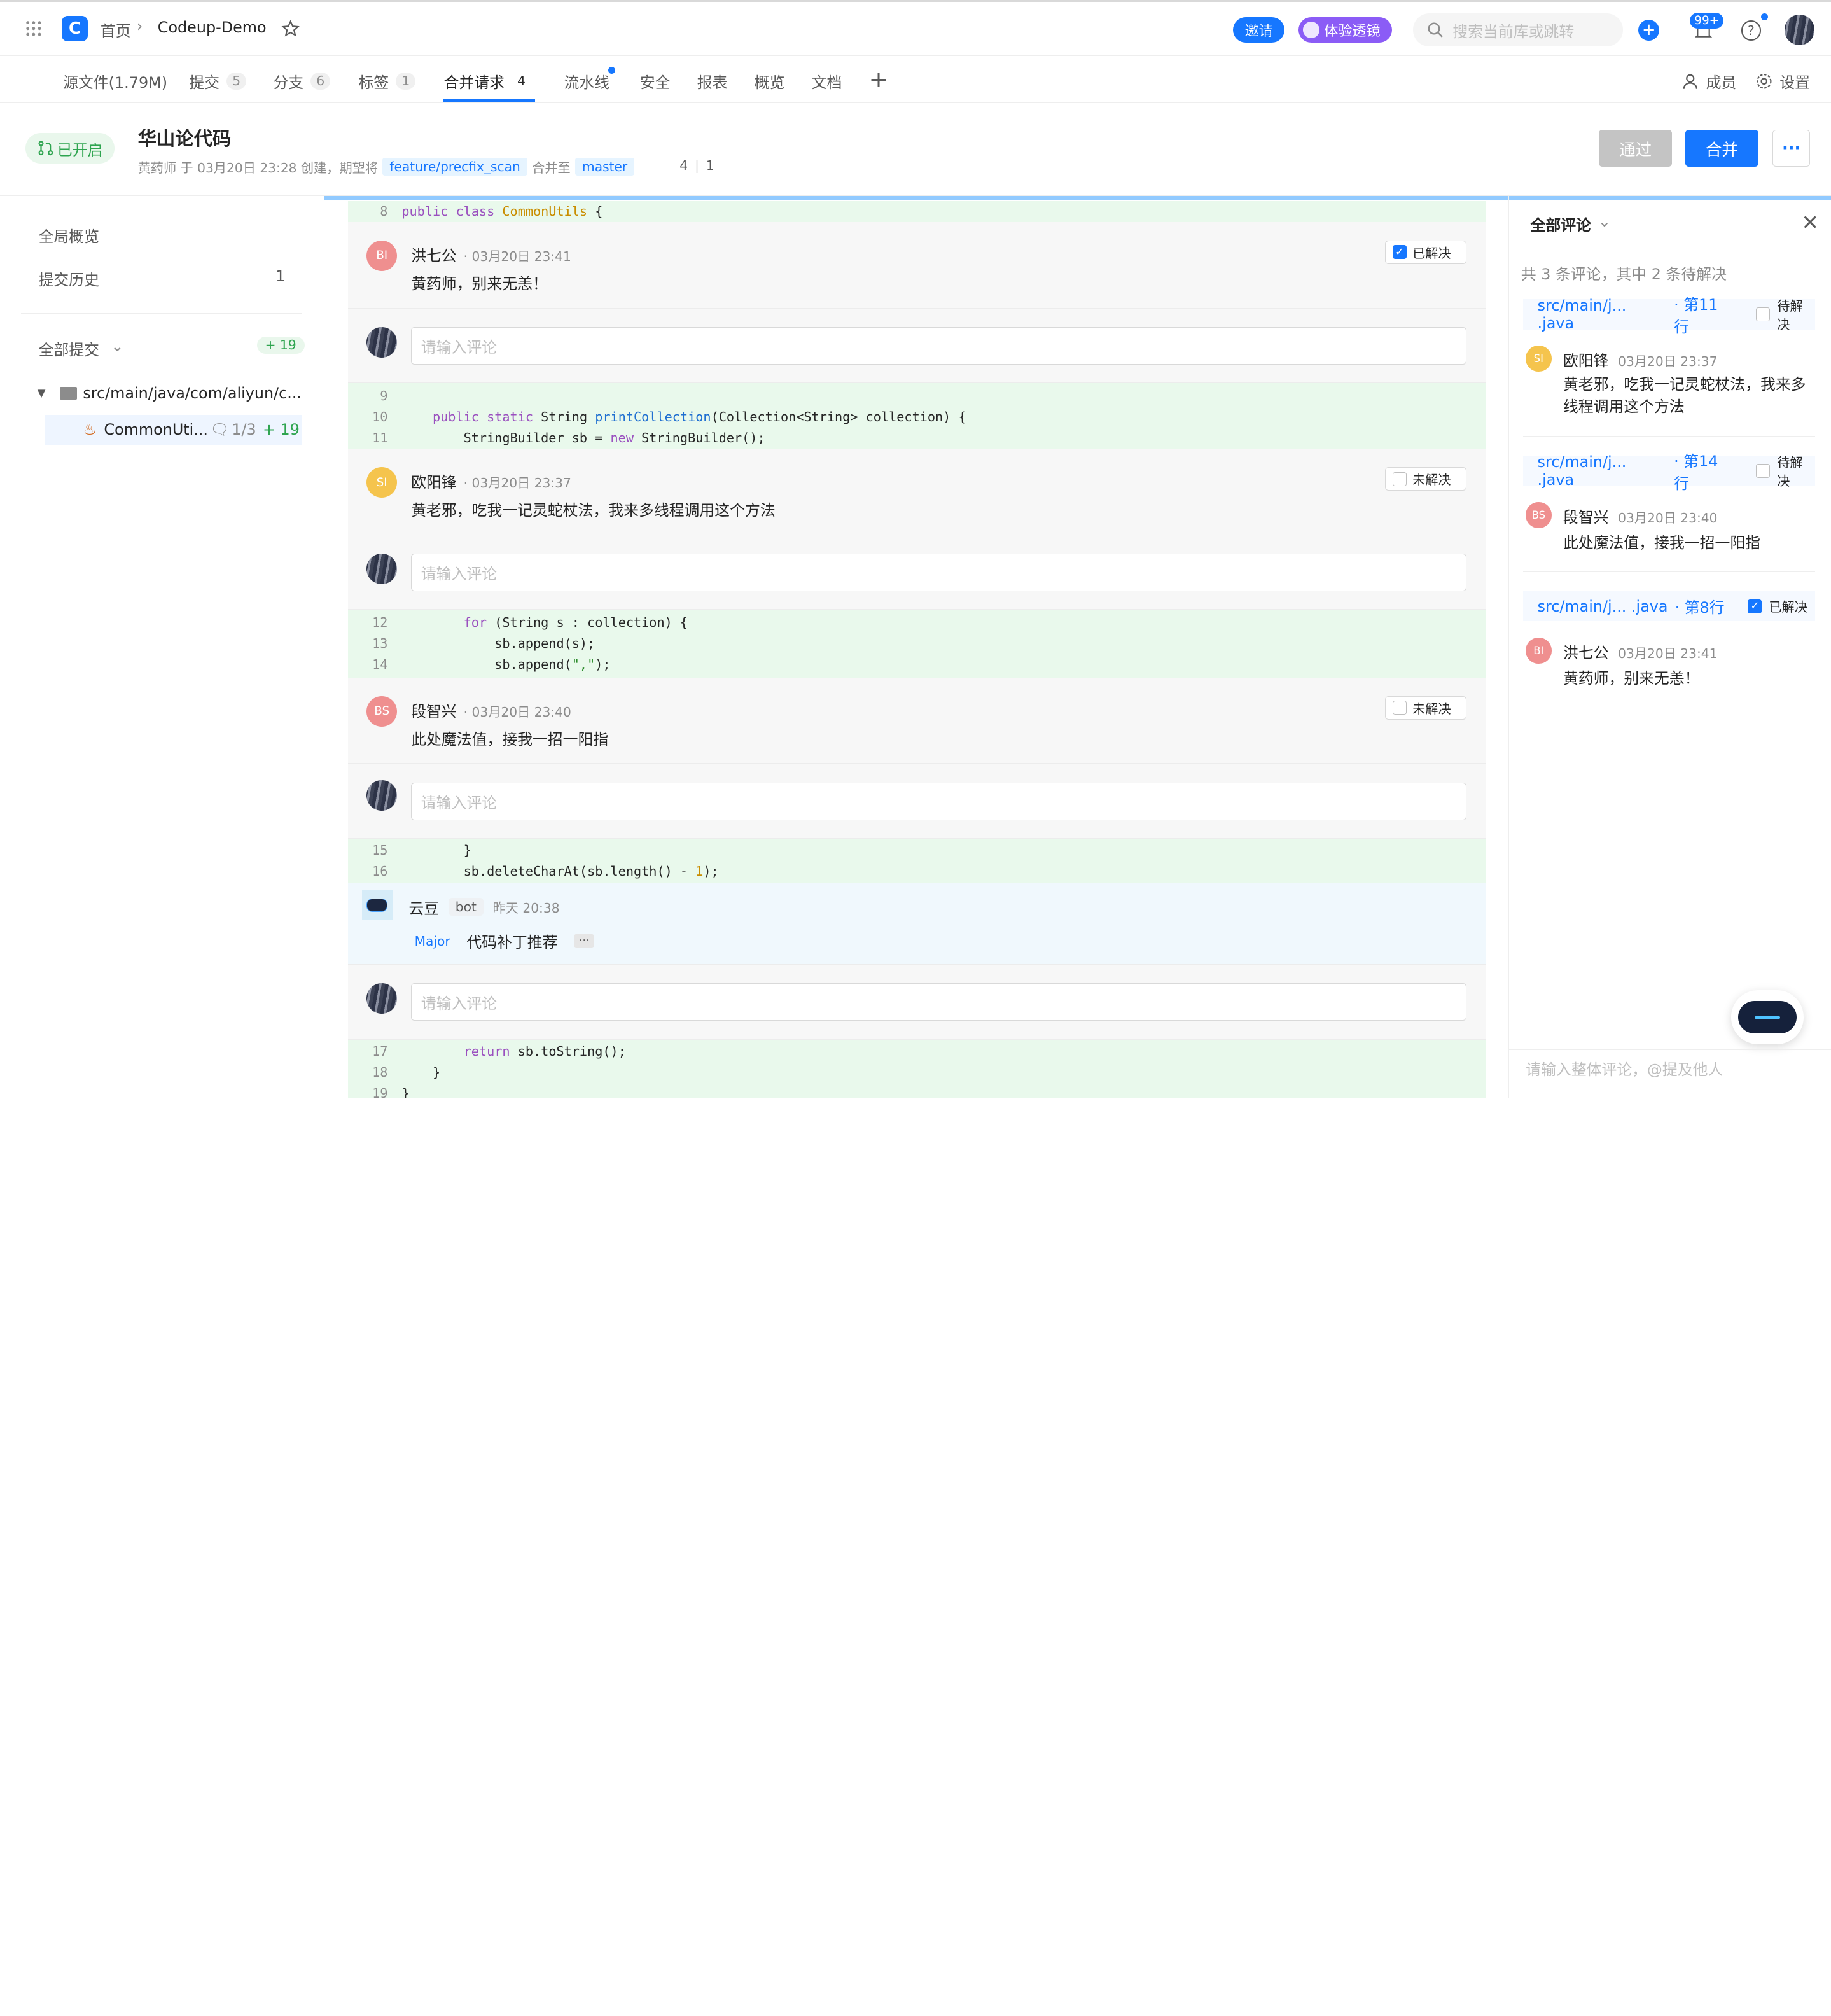 This screenshot has width=1831, height=2016. I want to click on line-number: 13, so click(380, 644).